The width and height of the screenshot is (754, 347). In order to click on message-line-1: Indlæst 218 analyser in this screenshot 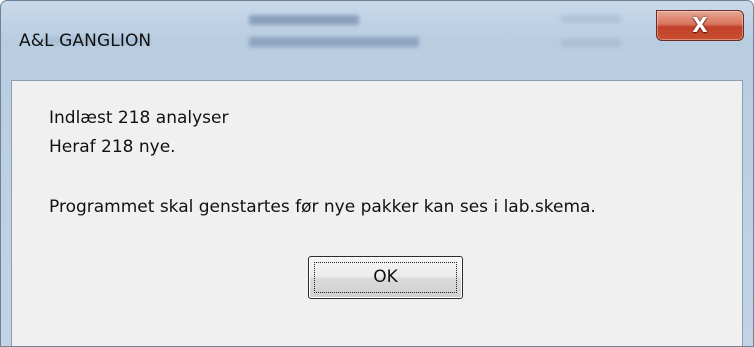, I will do `click(139, 118)`.